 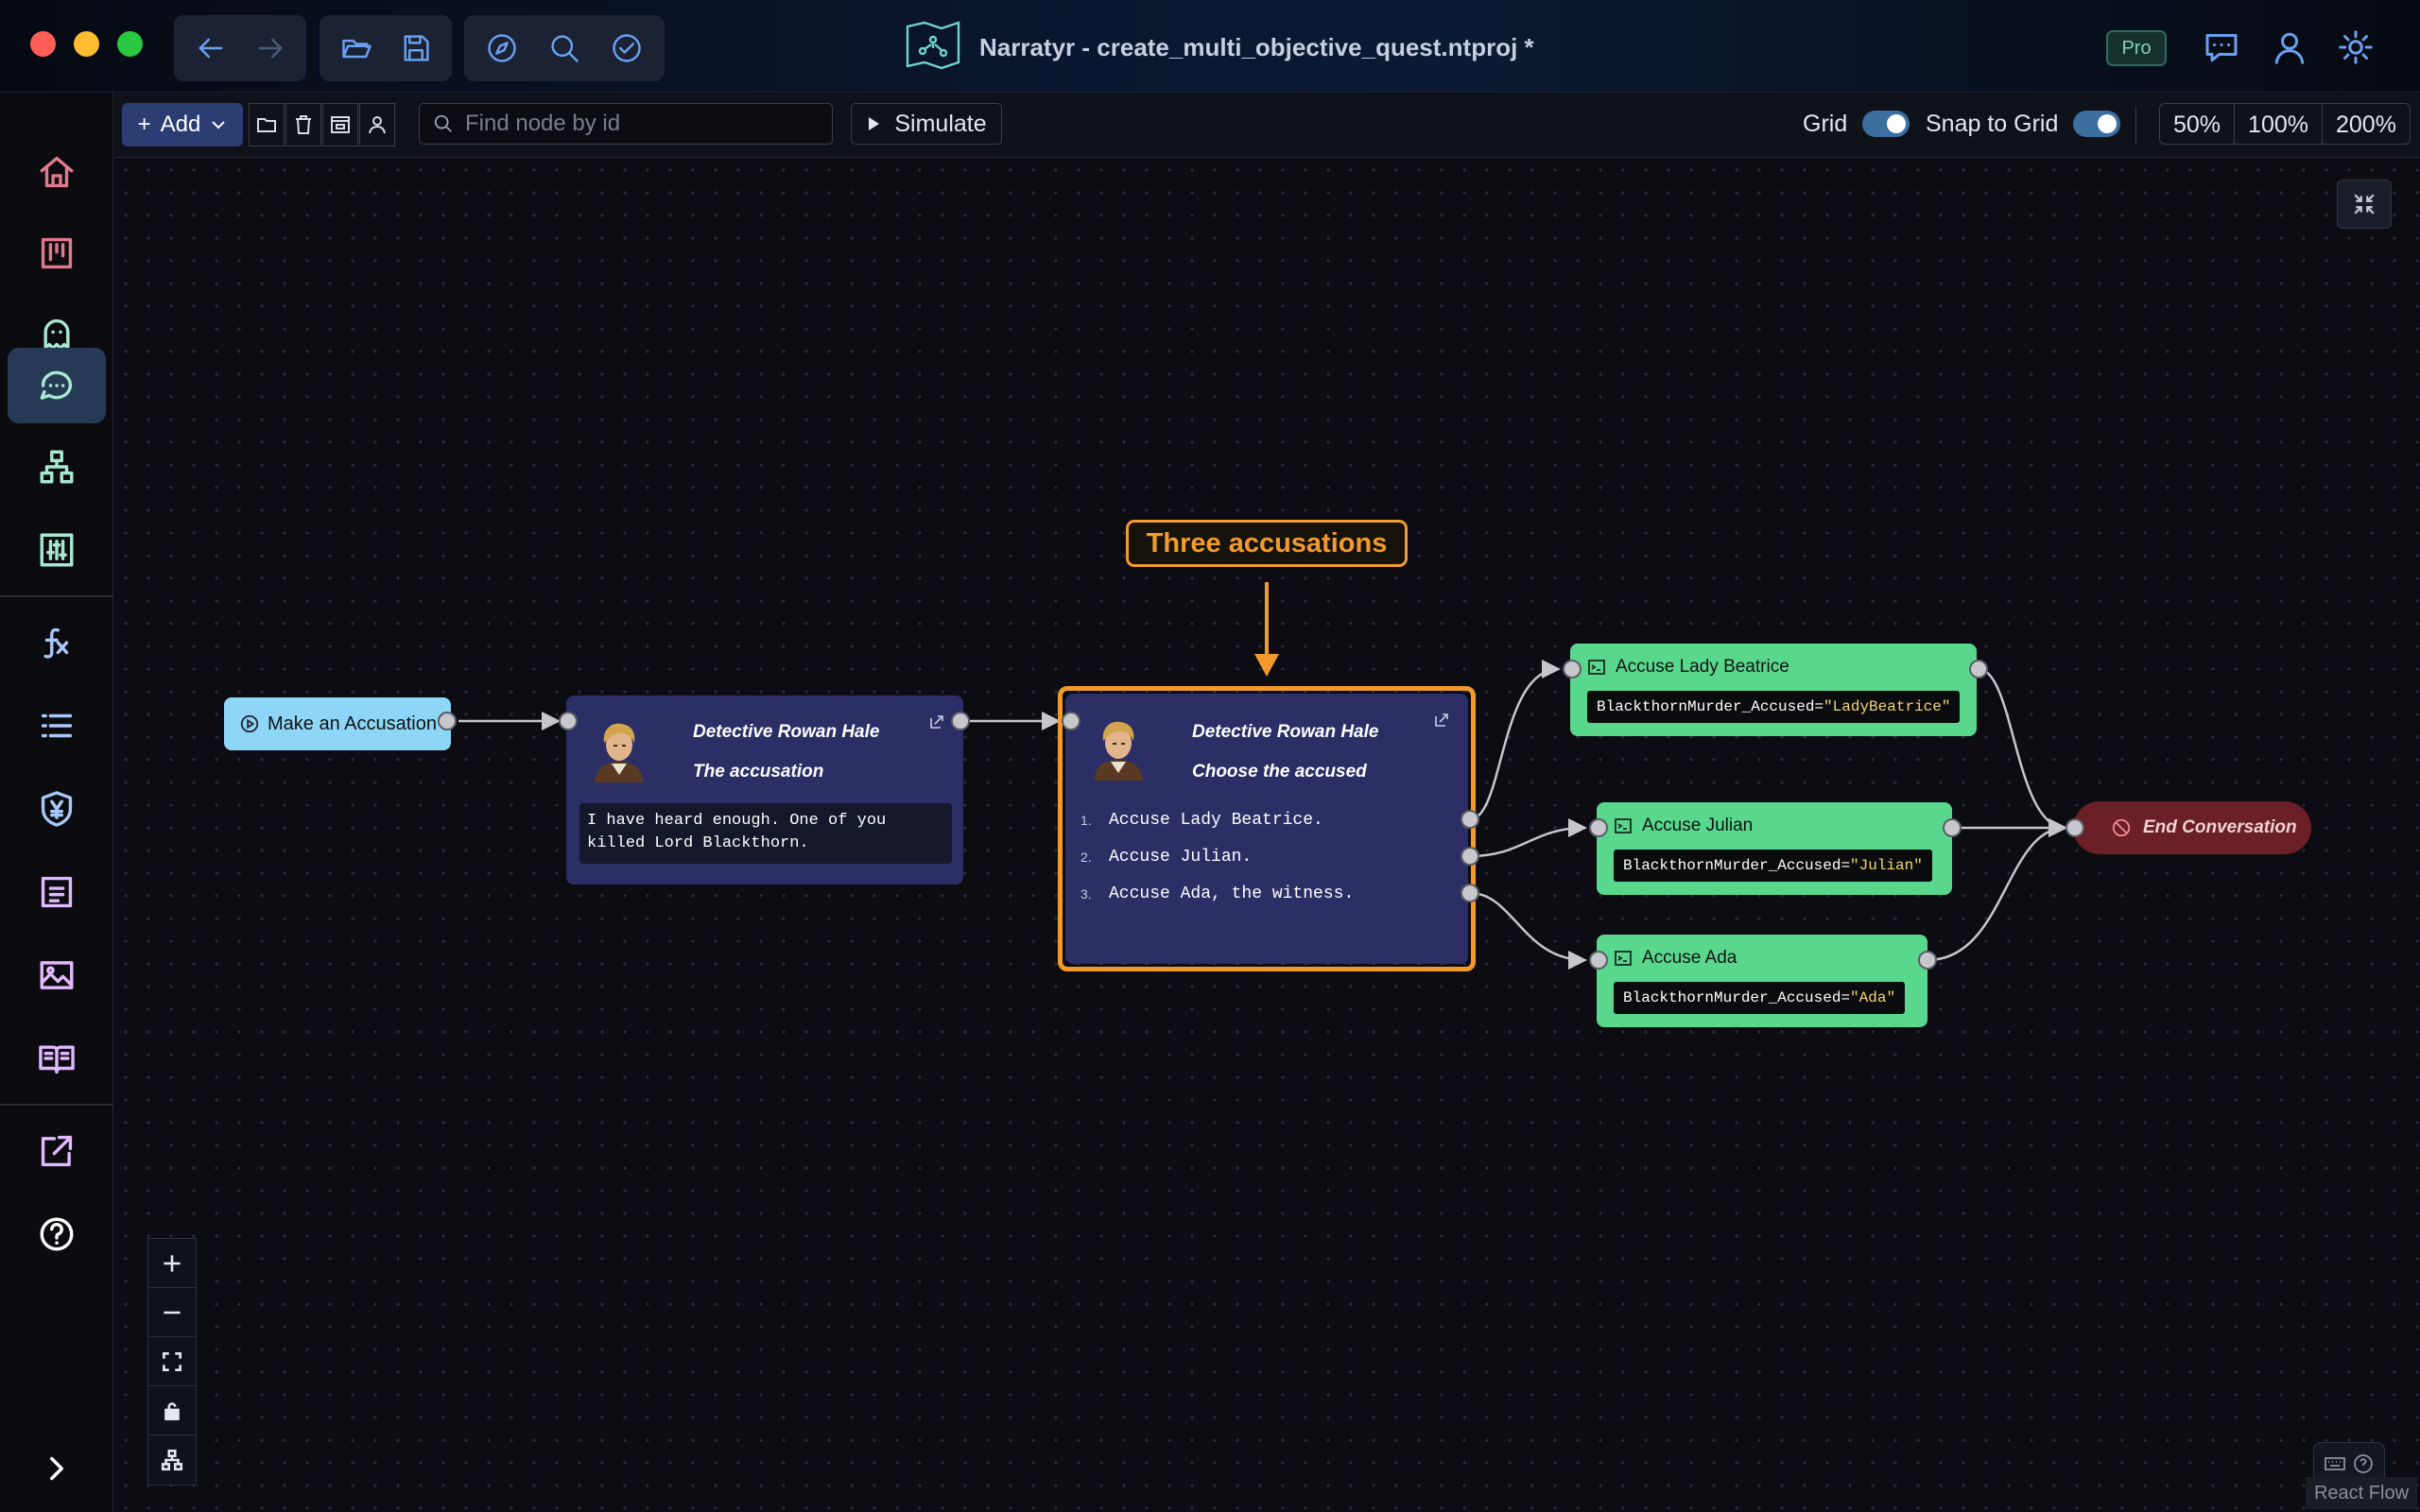 What do you see at coordinates (1623, 825) in the screenshot?
I see `terminal-icon` at bounding box center [1623, 825].